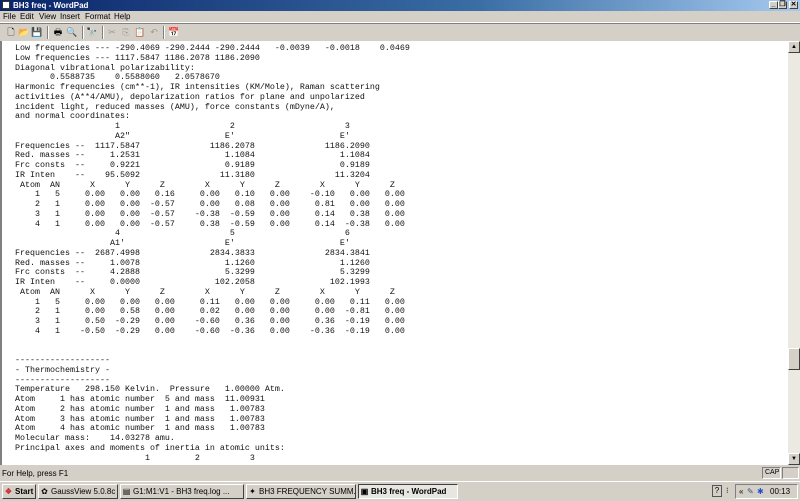 The image size is (800, 501). I want to click on bluetooth-icon: ✱, so click(760, 491).